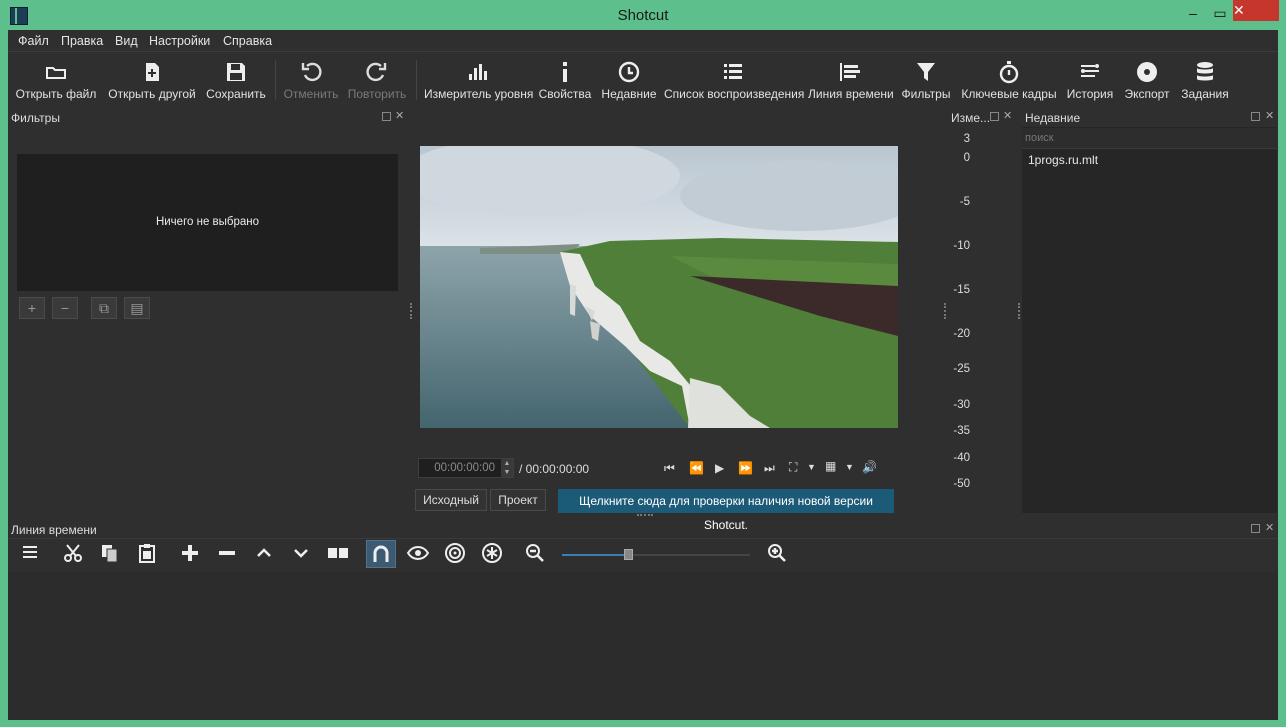 This screenshot has width=1286, height=727. Describe the element at coordinates (137, 308) in the screenshot. I see `paste-filter-button: ▤` at that location.